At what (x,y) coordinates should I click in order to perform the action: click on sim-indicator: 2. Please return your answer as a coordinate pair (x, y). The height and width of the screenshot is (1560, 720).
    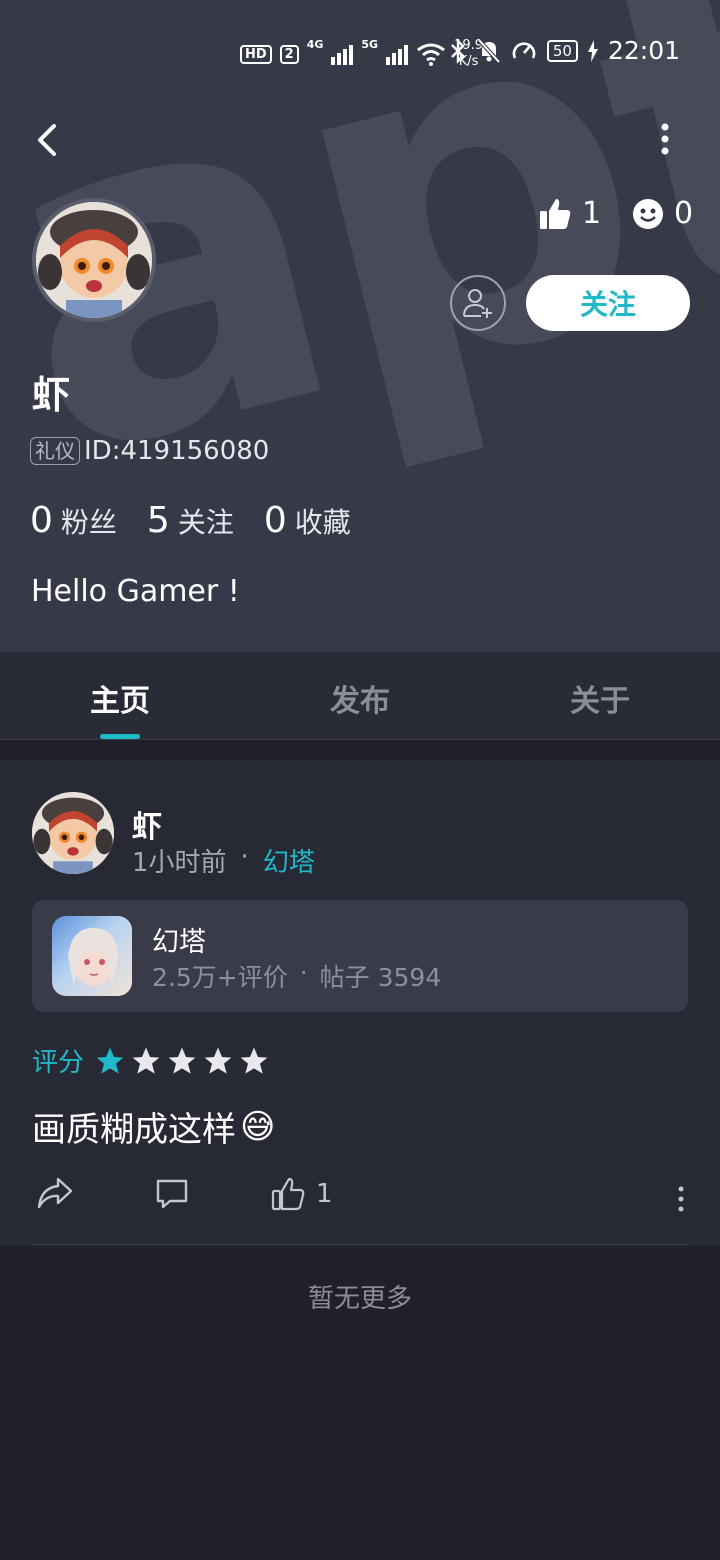
    Looking at the image, I should click on (289, 54).